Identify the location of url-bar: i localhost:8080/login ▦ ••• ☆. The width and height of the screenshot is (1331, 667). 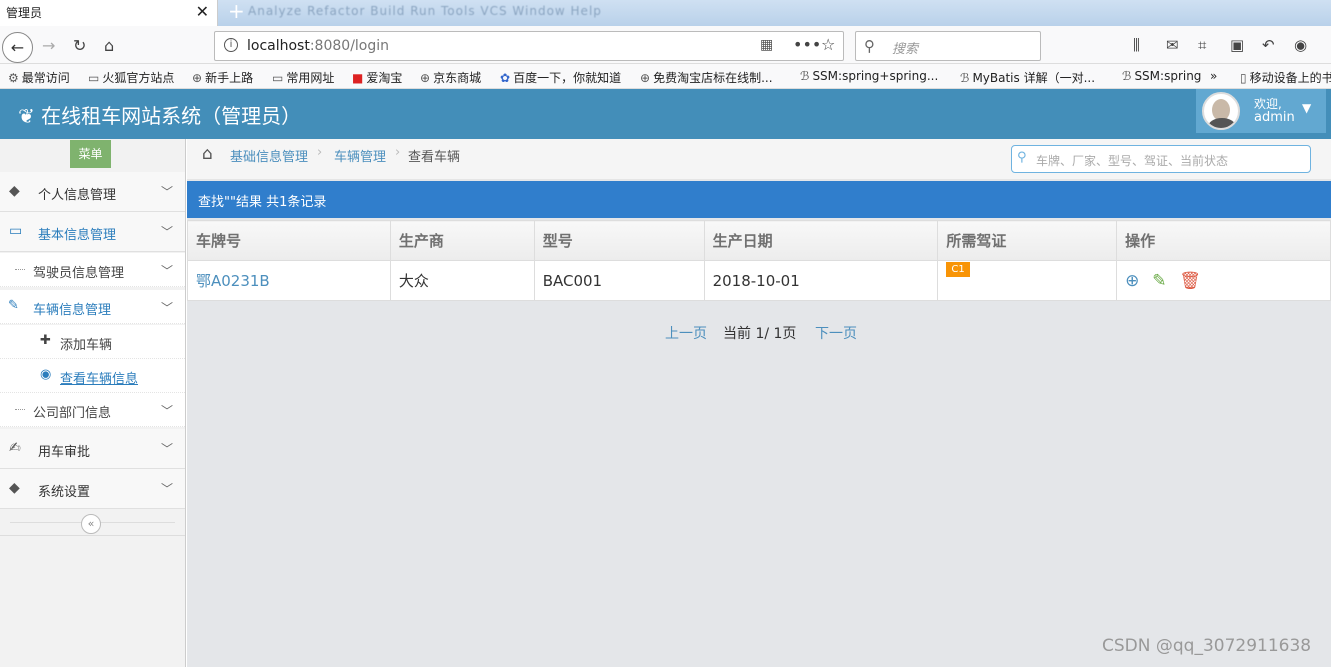
(529, 46).